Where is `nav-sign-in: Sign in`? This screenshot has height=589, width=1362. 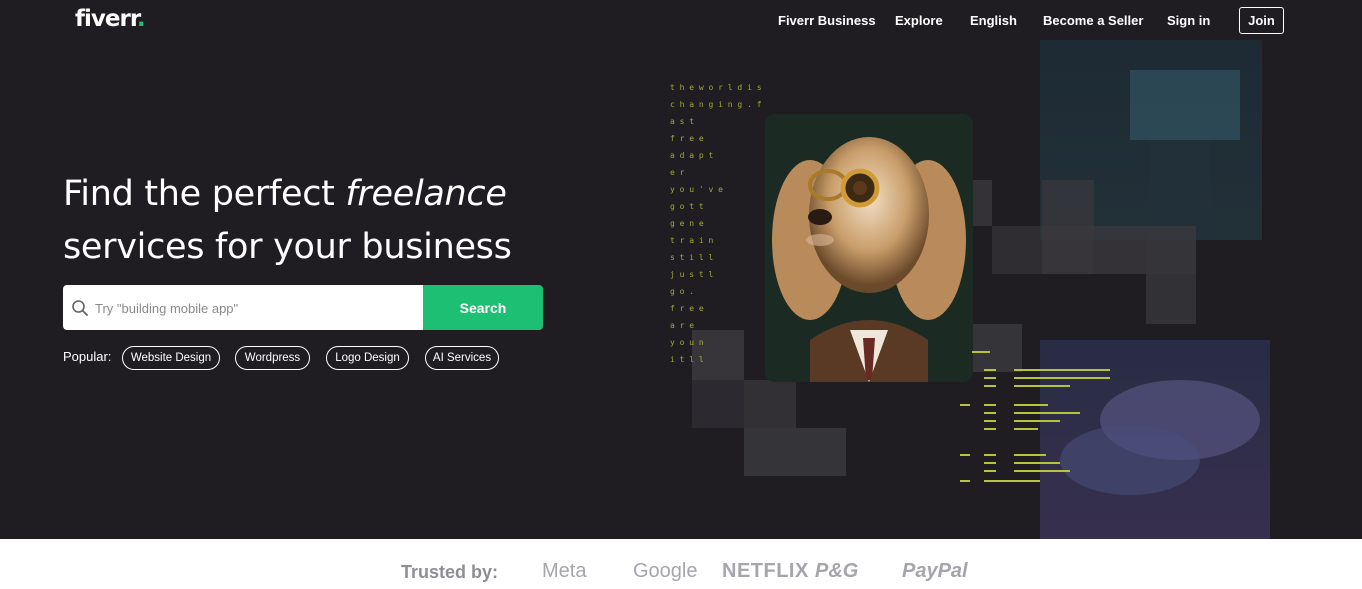 nav-sign-in: Sign in is located at coordinates (1188, 20).